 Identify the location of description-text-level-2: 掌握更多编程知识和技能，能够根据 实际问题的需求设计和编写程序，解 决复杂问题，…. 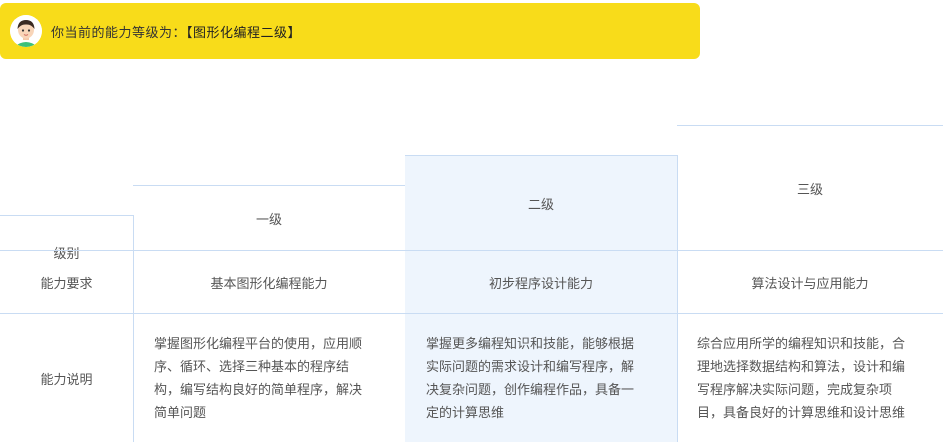
(530, 379).